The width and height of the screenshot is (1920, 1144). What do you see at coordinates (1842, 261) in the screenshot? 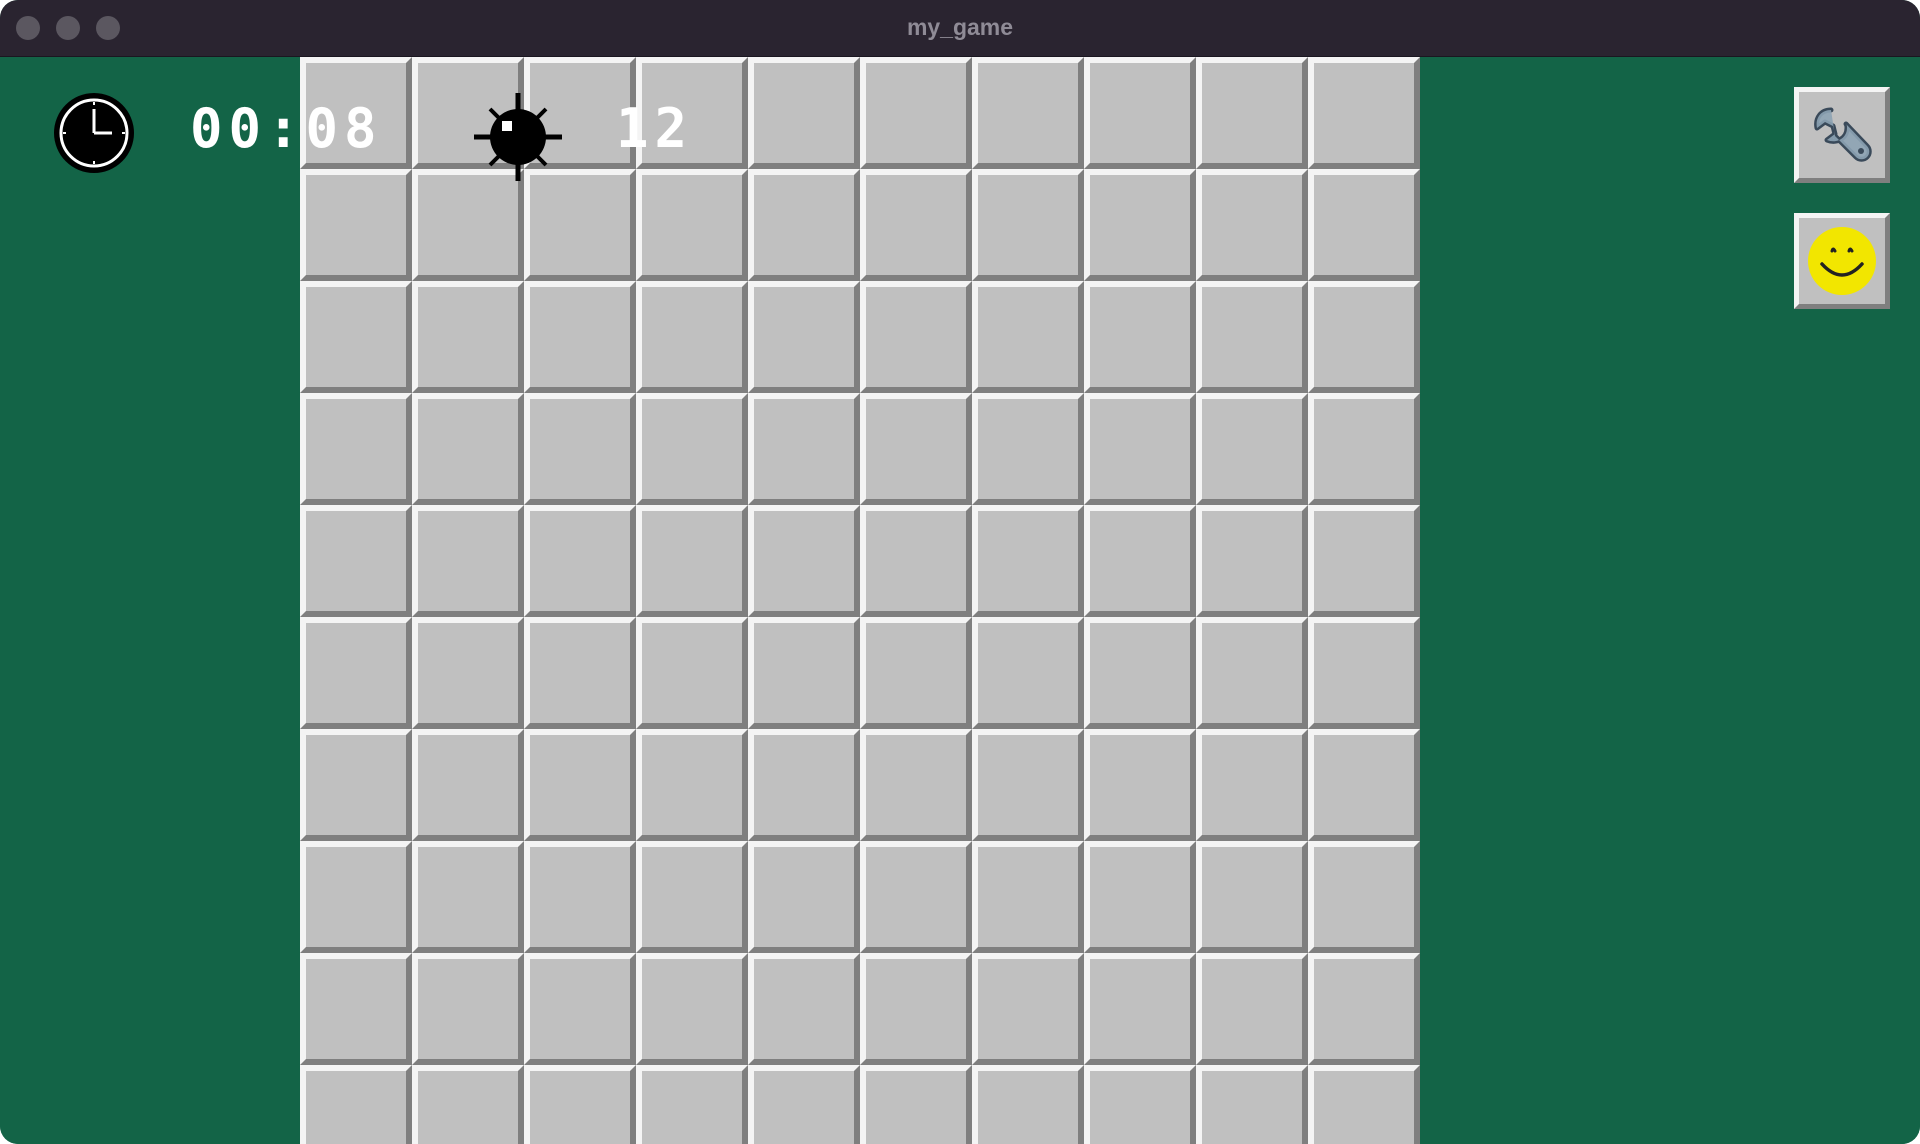
I see `reset-game-button` at bounding box center [1842, 261].